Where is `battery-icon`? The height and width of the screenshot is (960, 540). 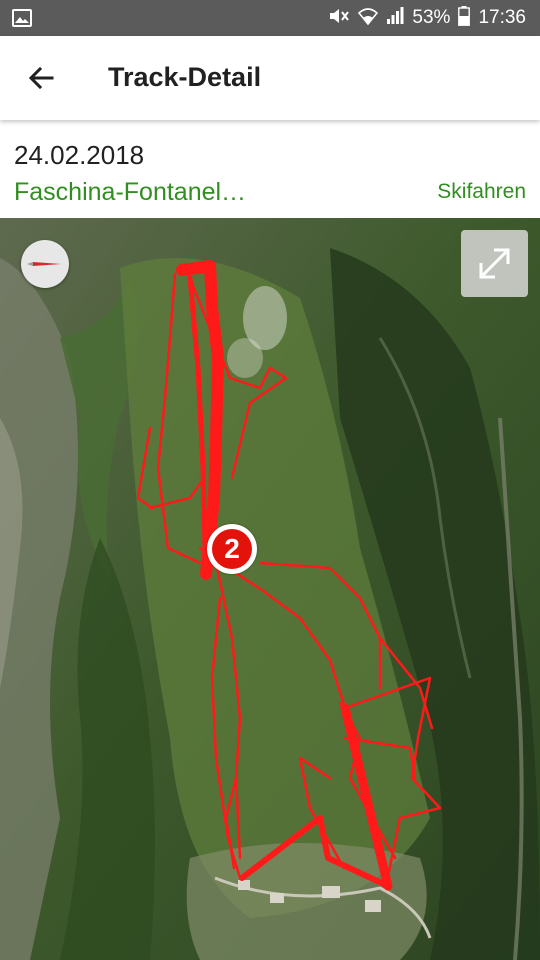 battery-icon is located at coordinates (464, 18).